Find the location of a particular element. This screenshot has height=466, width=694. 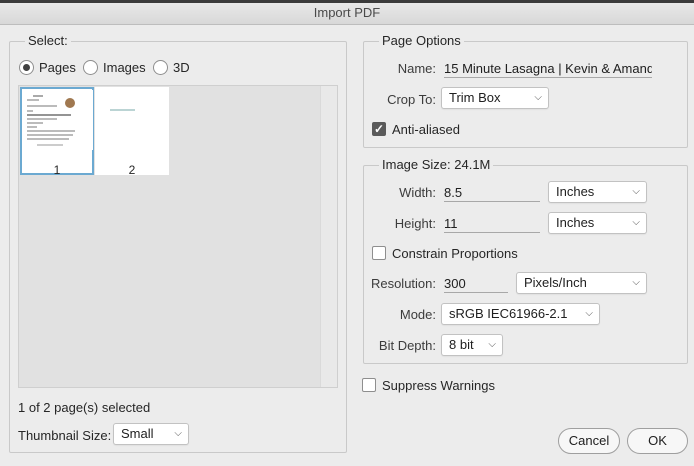

radio-pages is located at coordinates (26, 67).